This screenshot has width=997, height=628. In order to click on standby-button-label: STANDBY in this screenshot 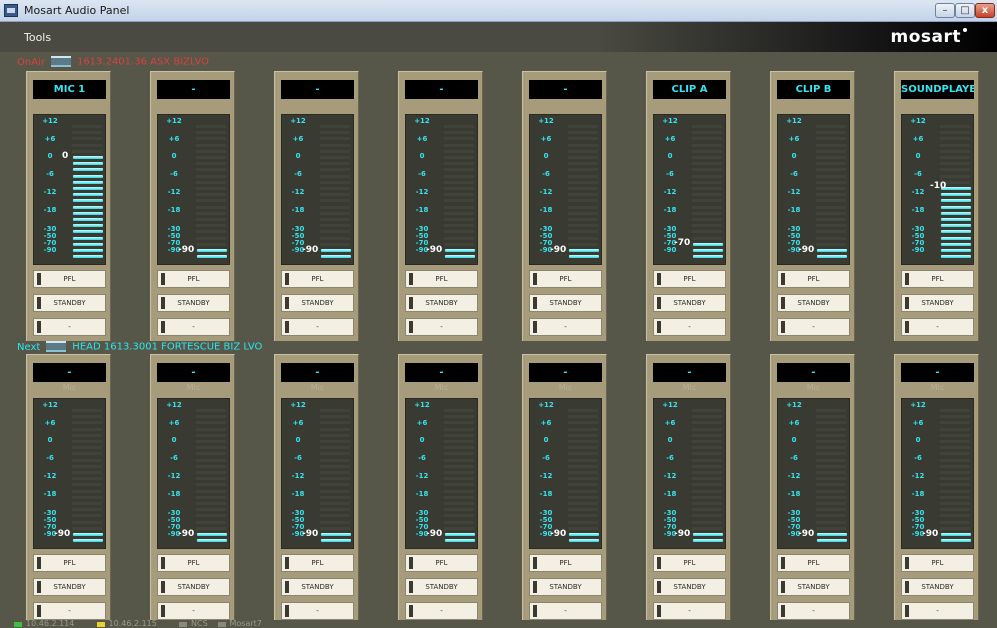, I will do `click(69, 303)`.